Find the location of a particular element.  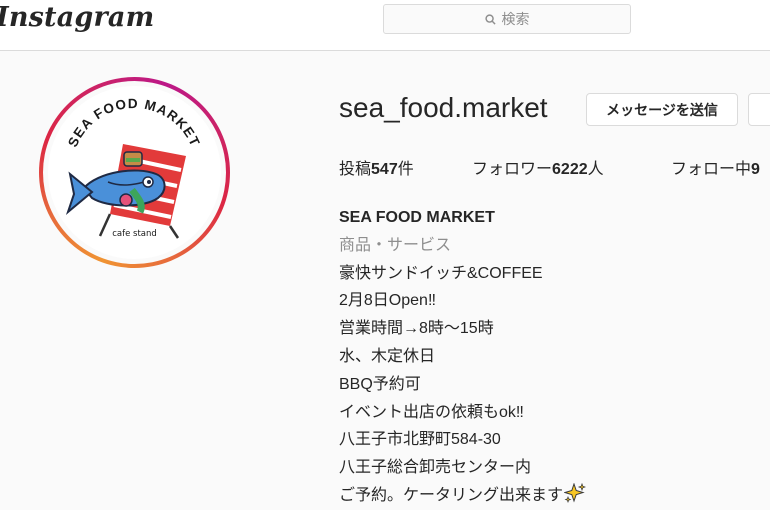

search-icon is located at coordinates (490, 19).